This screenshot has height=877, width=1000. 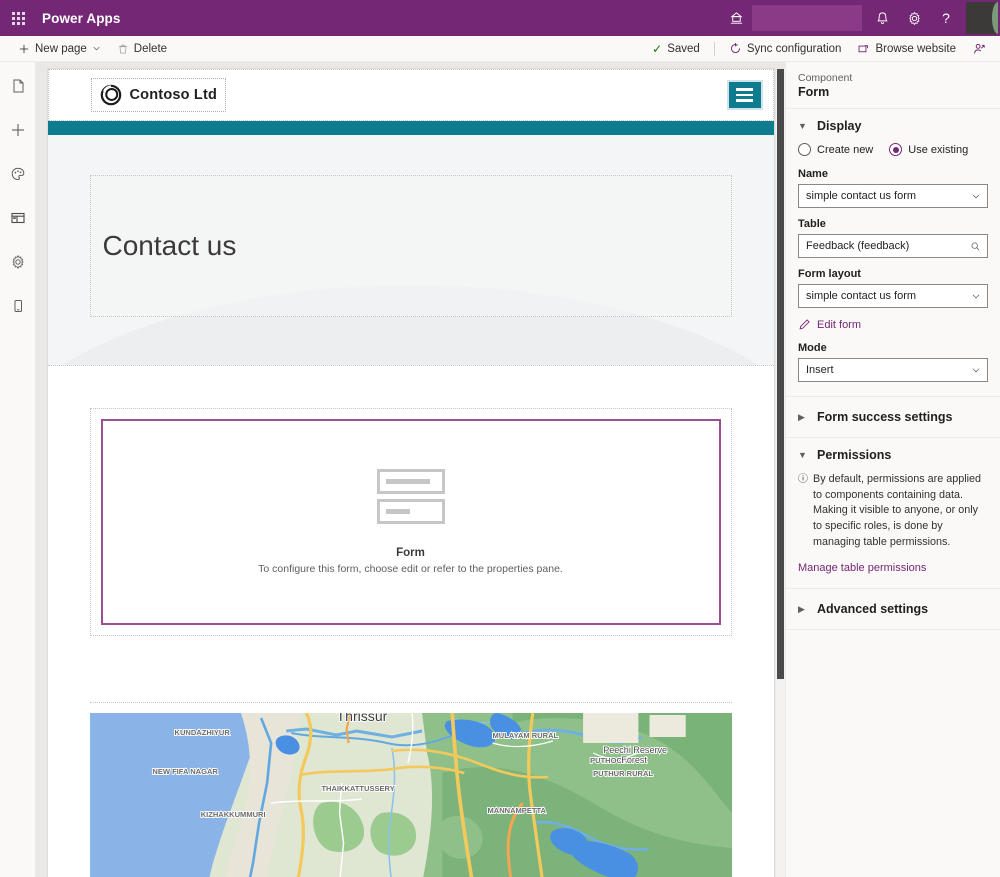 What do you see at coordinates (736, 18) in the screenshot?
I see `environment-icon` at bounding box center [736, 18].